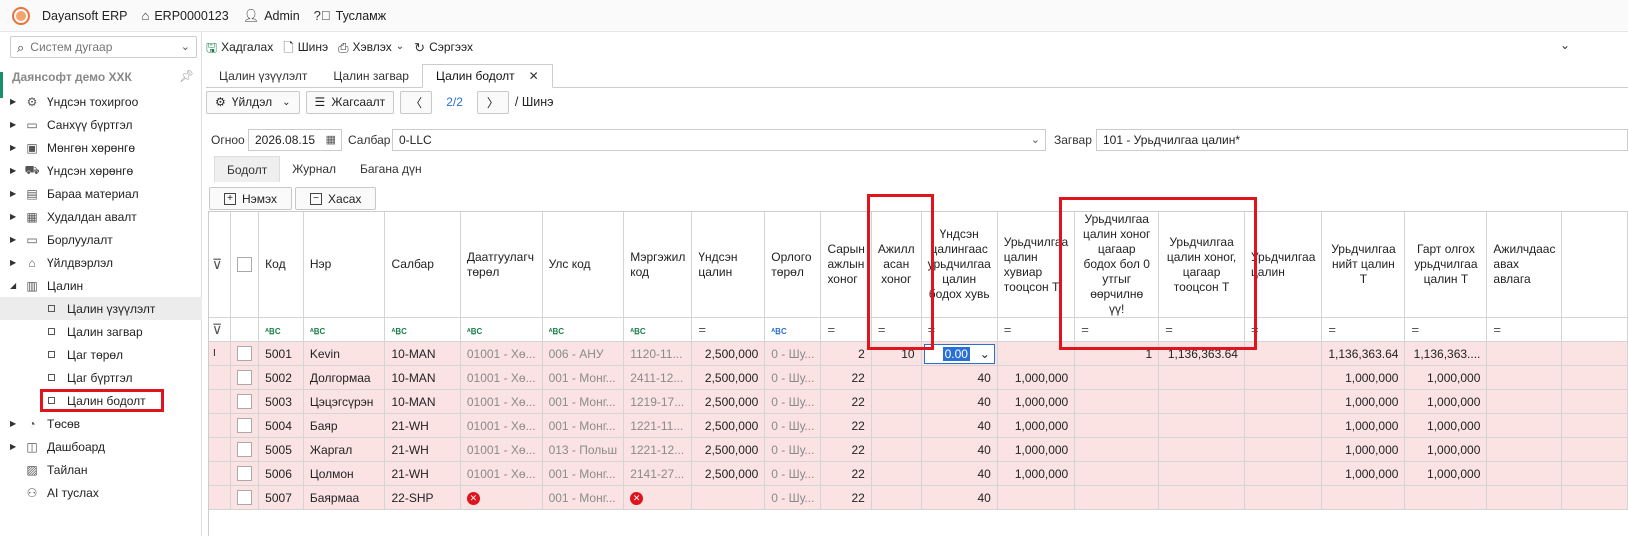  What do you see at coordinates (1201, 265) in the screenshot?
I see `col-header: Урьдчилгаа цалин хоног, цагаар тооцсон Т` at bounding box center [1201, 265].